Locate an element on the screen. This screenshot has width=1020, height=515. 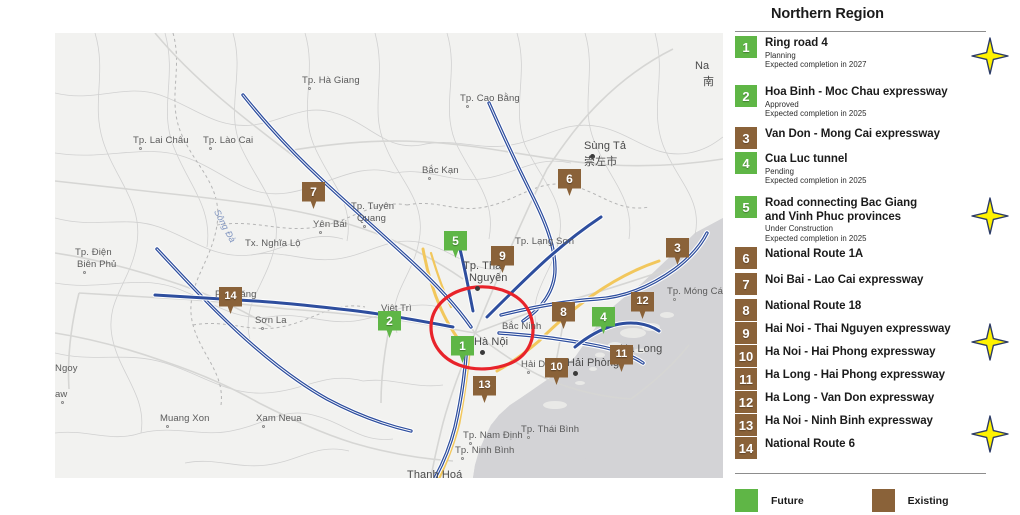
legend-item-name: Ha Long - Van Don expressway is located at coordinates (850, 398).